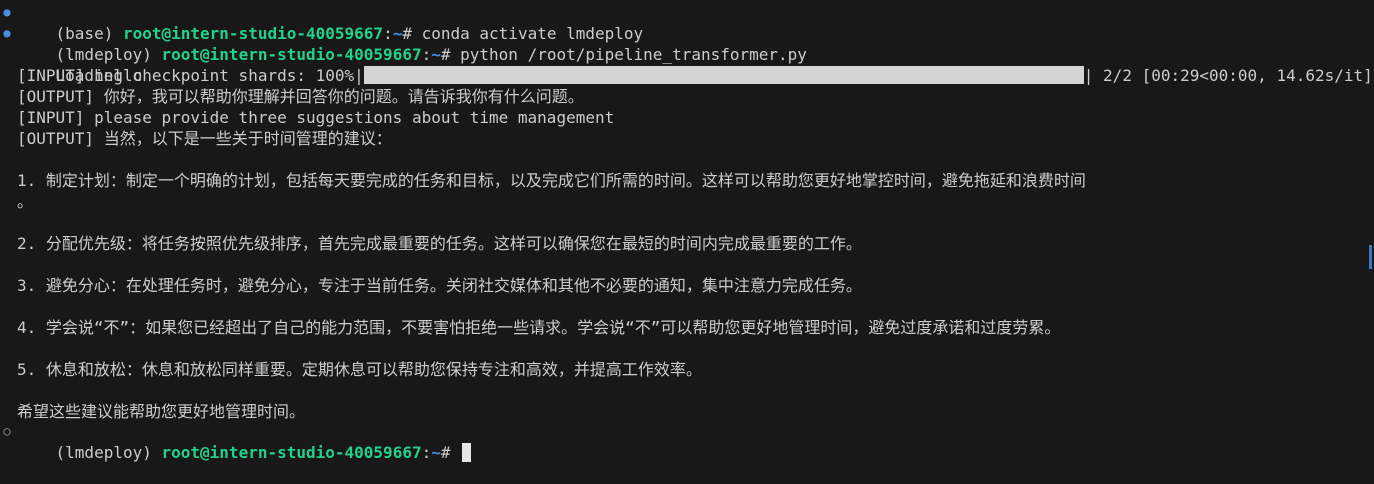  Describe the element at coordinates (723, 75) in the screenshot. I see `progress-bar` at that location.